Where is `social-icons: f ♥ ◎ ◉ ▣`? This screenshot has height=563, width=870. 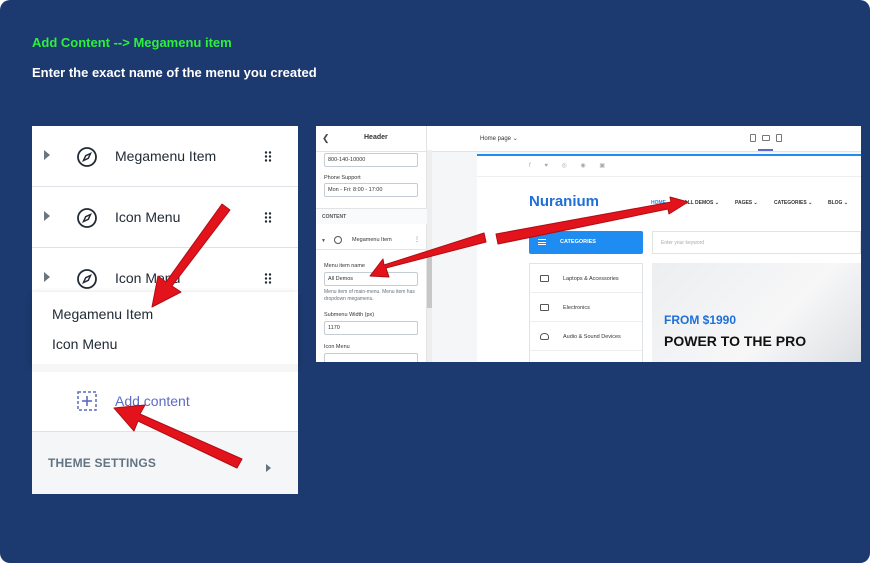
social-icons: f ♥ ◎ ◉ ▣ is located at coordinates (570, 166).